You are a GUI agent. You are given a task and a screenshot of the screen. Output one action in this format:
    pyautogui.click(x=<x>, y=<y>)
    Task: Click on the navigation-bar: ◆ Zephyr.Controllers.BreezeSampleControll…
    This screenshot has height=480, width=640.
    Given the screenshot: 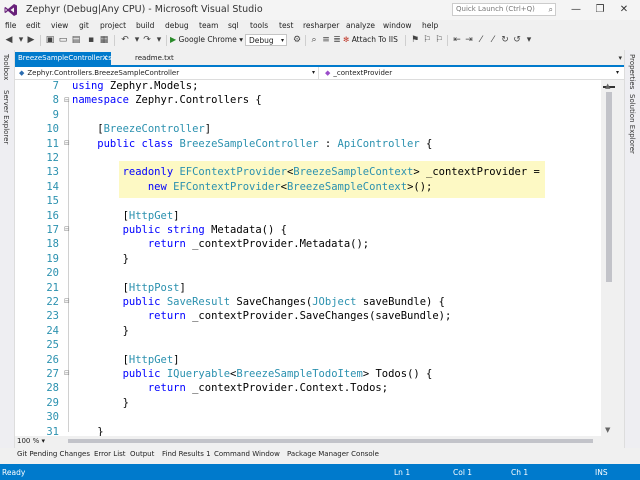 What is the action you would take?
    pyautogui.click(x=319, y=73)
    